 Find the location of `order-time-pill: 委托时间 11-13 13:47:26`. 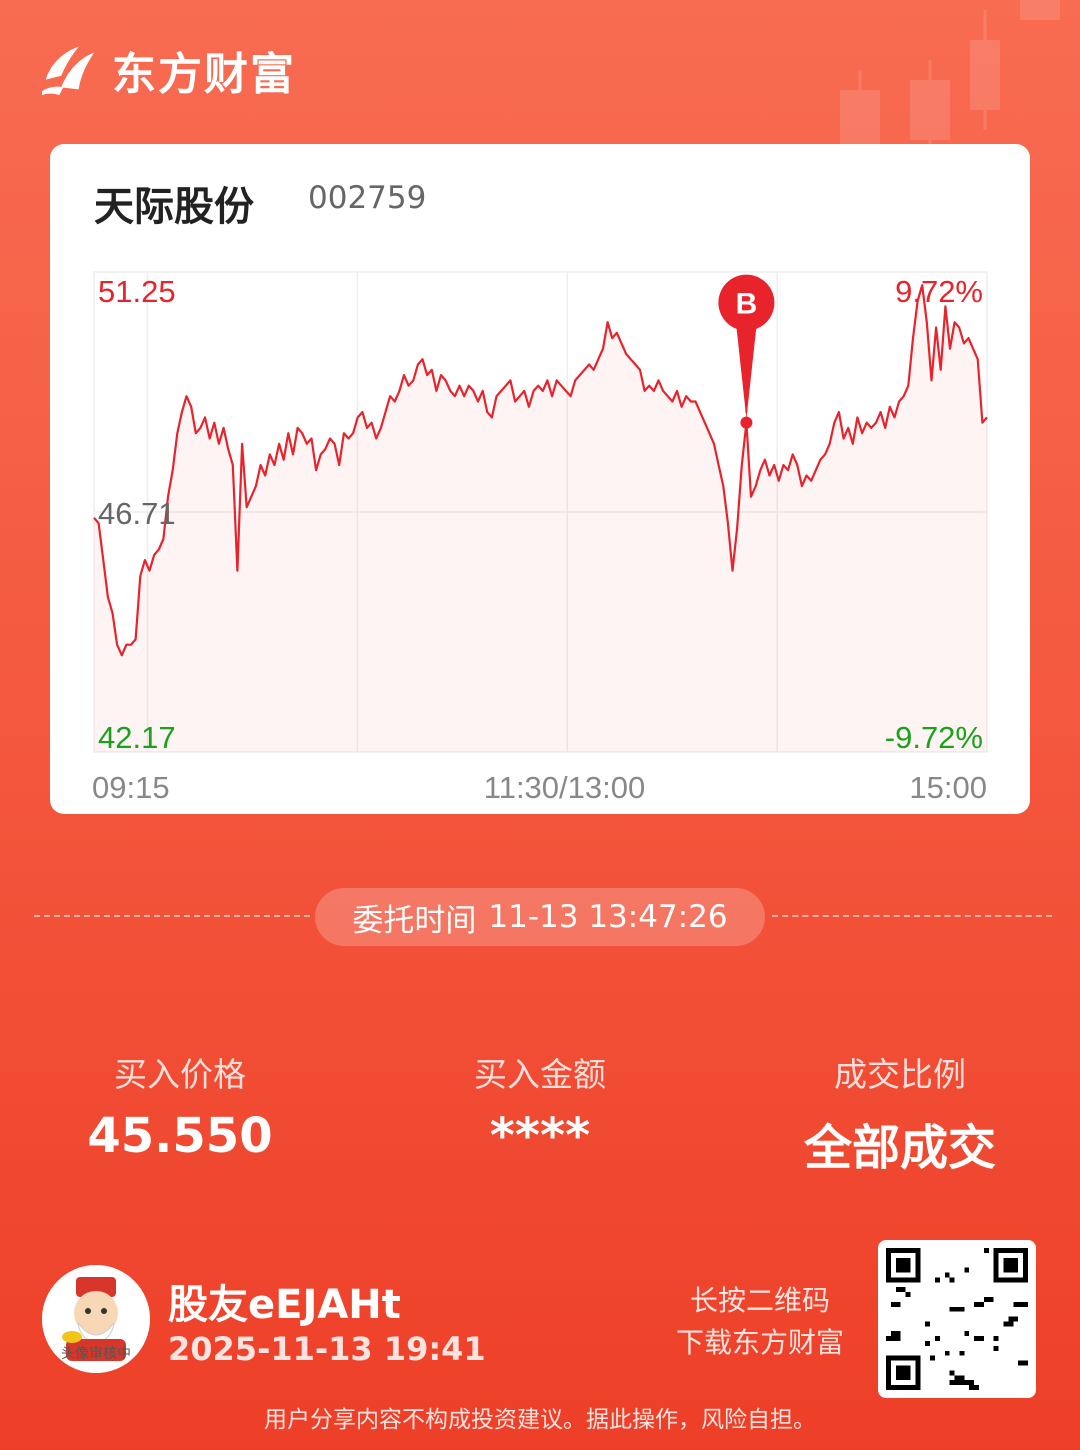

order-time-pill: 委托时间 11-13 13:47:26 is located at coordinates (540, 917).